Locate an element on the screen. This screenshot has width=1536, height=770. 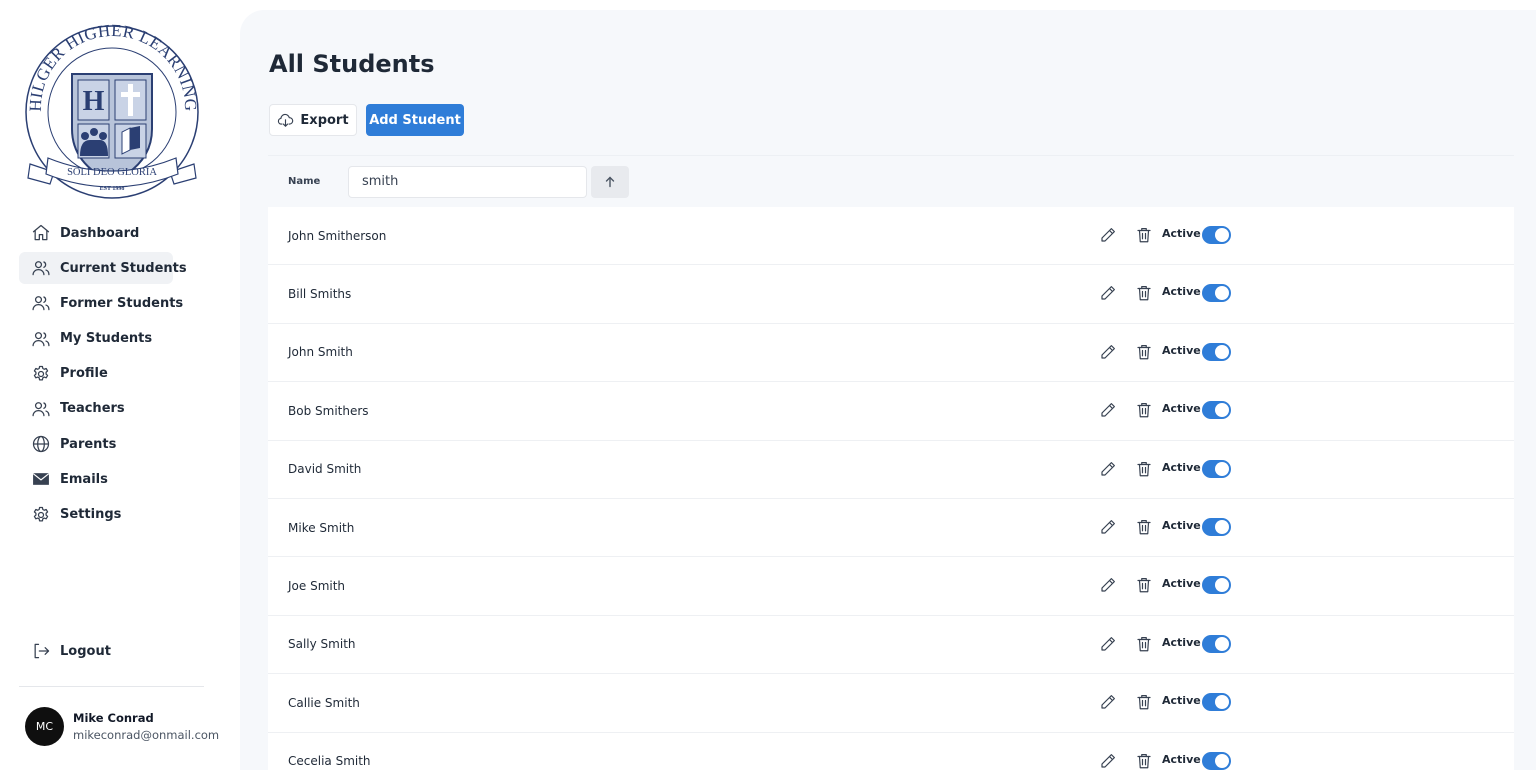
sidebar-item-former-students: Former Students is located at coordinates (101, 303).